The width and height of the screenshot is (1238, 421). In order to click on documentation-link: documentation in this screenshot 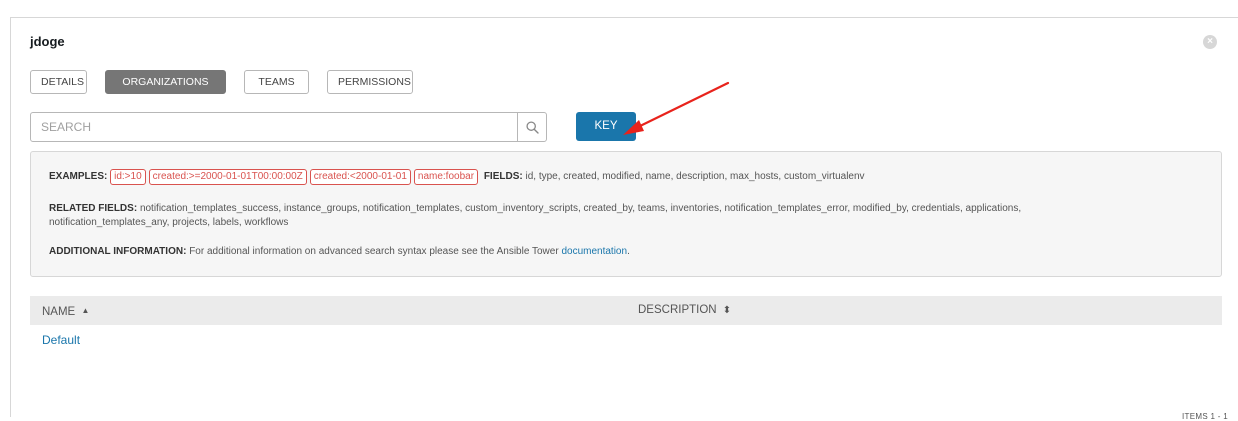, I will do `click(594, 251)`.